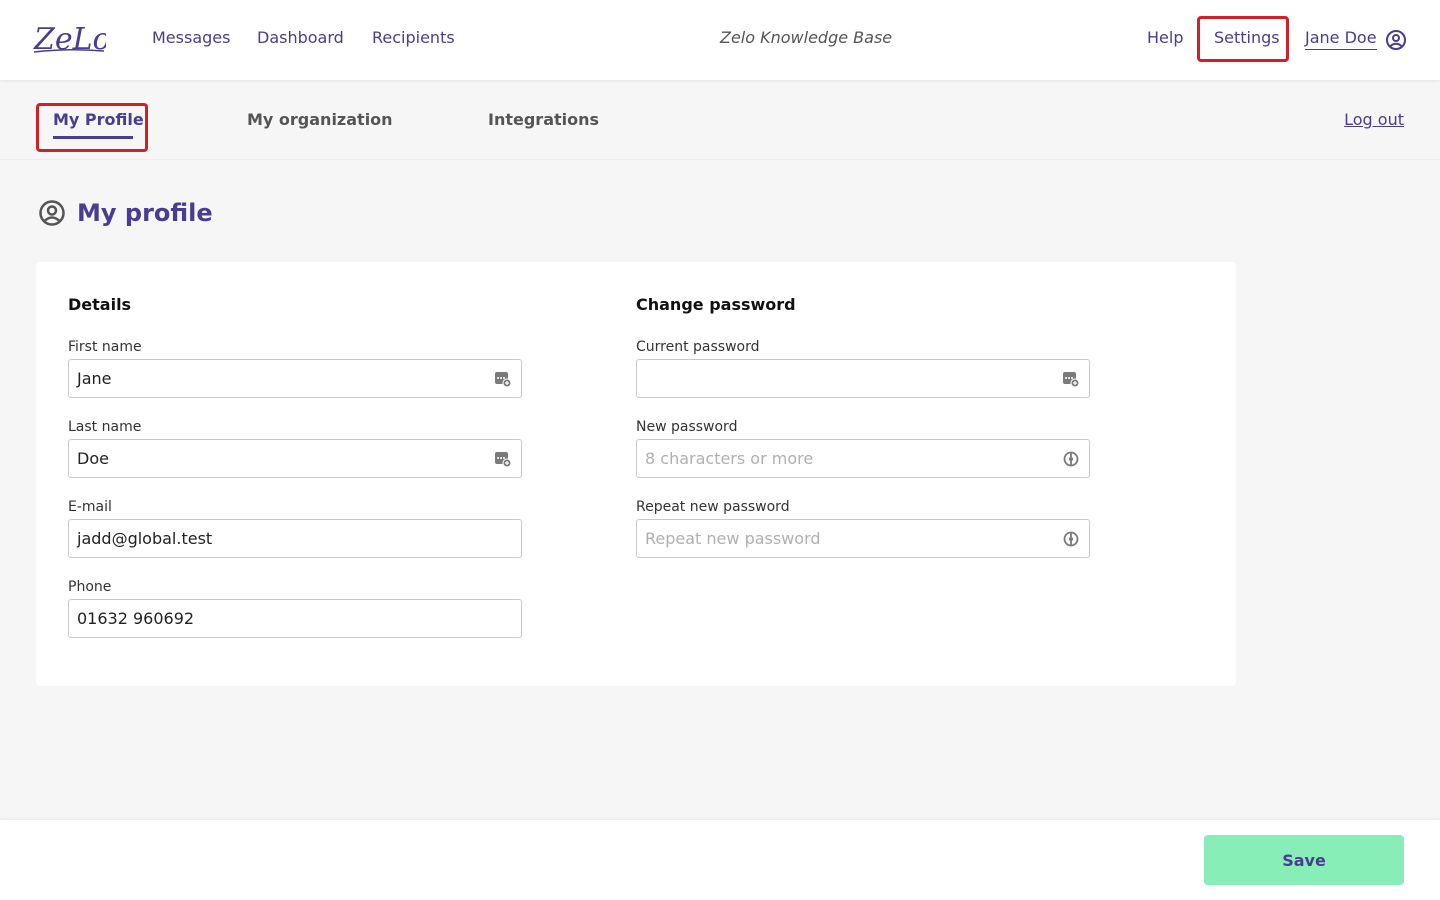 The image size is (1440, 900). Describe the element at coordinates (300, 38) in the screenshot. I see `nav-dashboard-link: Dashboard` at that location.